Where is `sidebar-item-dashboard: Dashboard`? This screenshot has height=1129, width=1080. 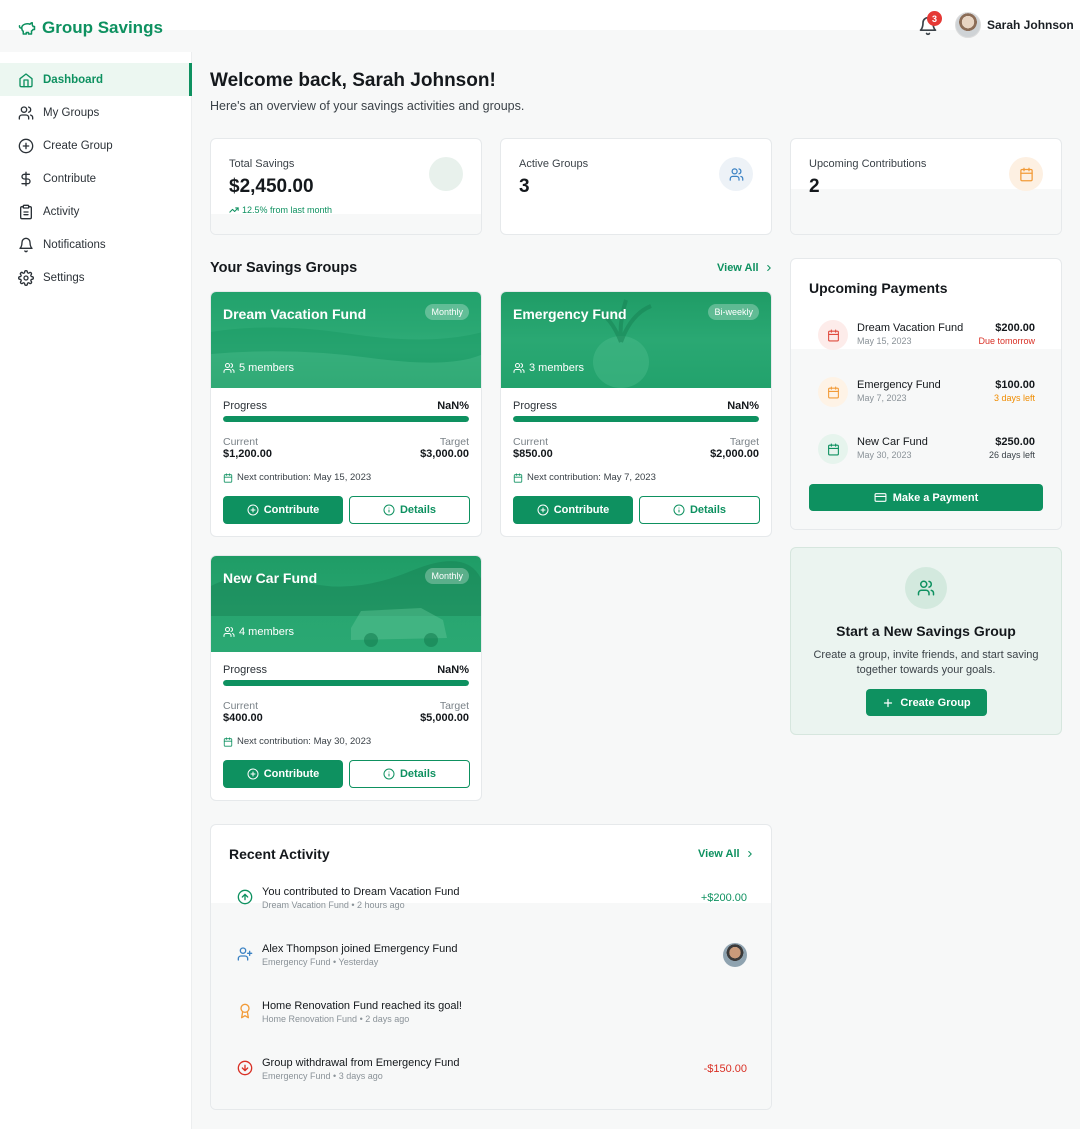 sidebar-item-dashboard: Dashboard is located at coordinates (96, 79).